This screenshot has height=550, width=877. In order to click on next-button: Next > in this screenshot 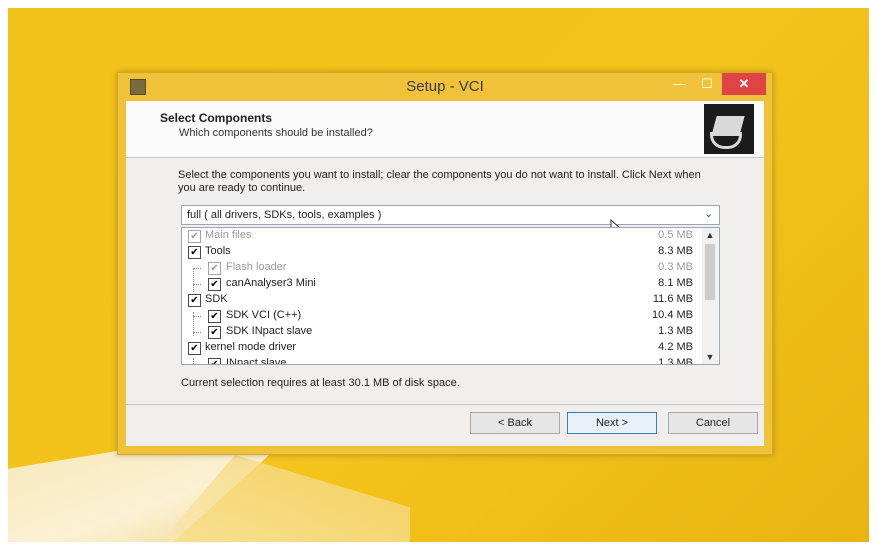, I will do `click(612, 423)`.